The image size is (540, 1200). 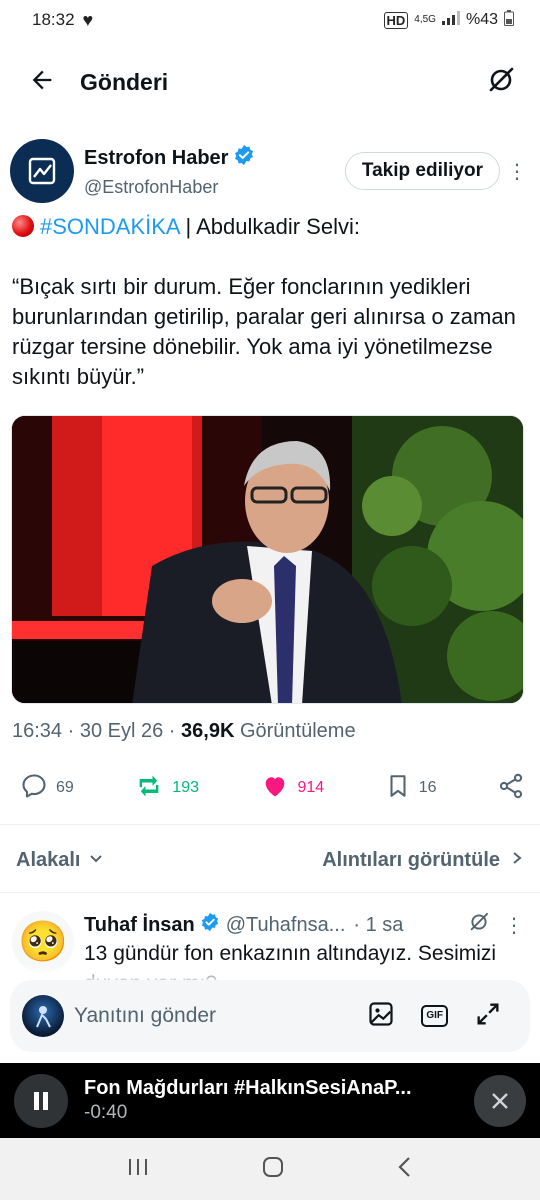 What do you see at coordinates (273, 1169) in the screenshot?
I see `home-icon` at bounding box center [273, 1169].